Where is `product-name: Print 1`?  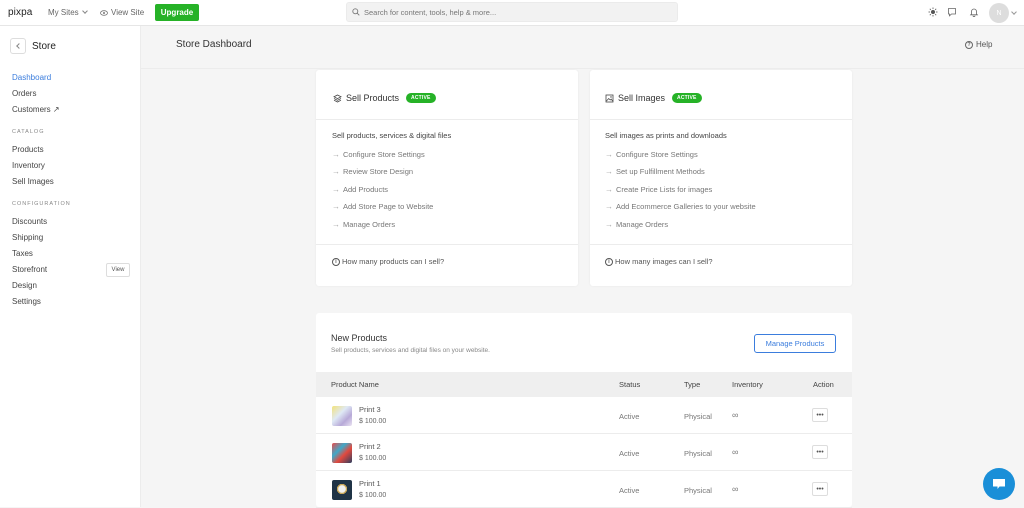
product-name: Print 1 is located at coordinates (370, 483).